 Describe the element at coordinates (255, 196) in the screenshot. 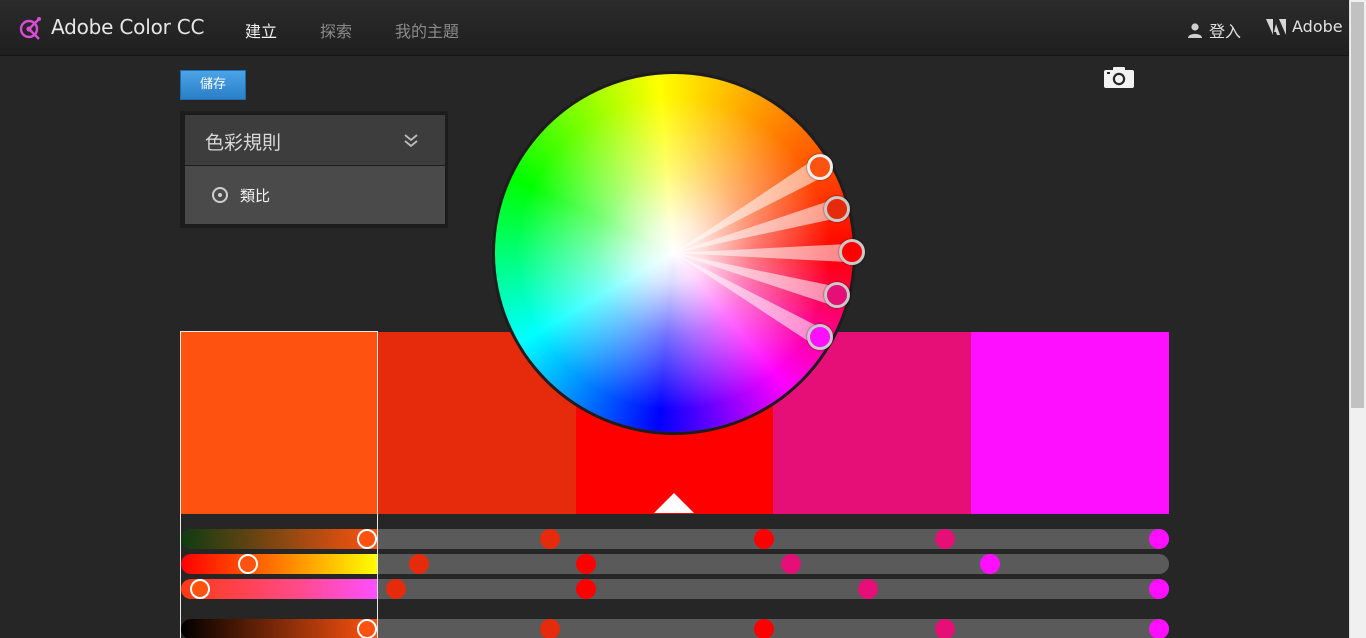

I see `color-rule-label: 類比` at that location.